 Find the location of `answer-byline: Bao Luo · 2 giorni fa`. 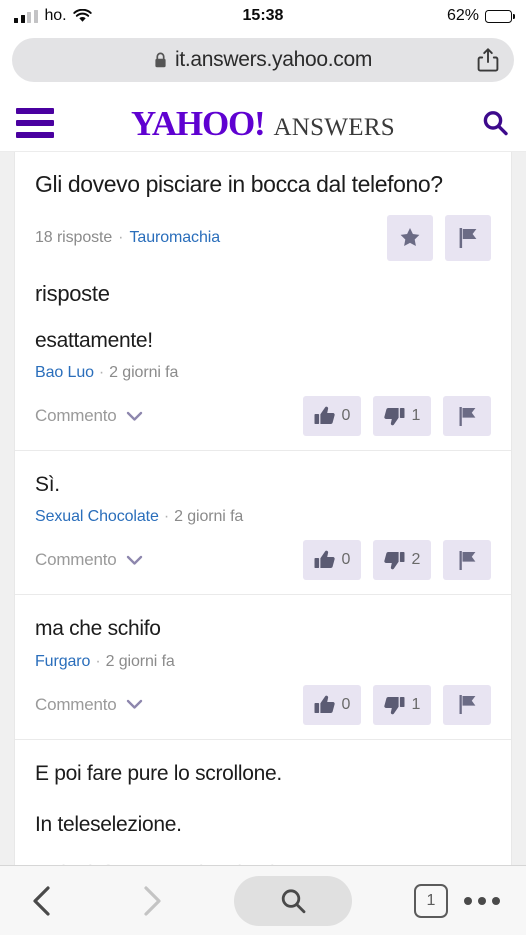

answer-byline: Bao Luo · 2 giorni fa is located at coordinates (263, 373).